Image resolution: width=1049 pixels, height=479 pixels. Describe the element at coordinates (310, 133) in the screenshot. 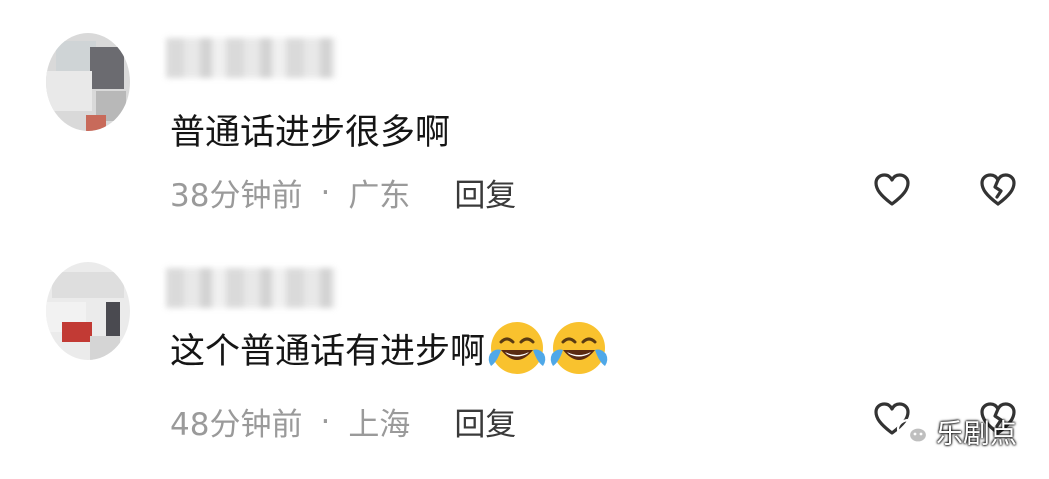

I see `comment-text-content: 普通话进步很多啊` at that location.